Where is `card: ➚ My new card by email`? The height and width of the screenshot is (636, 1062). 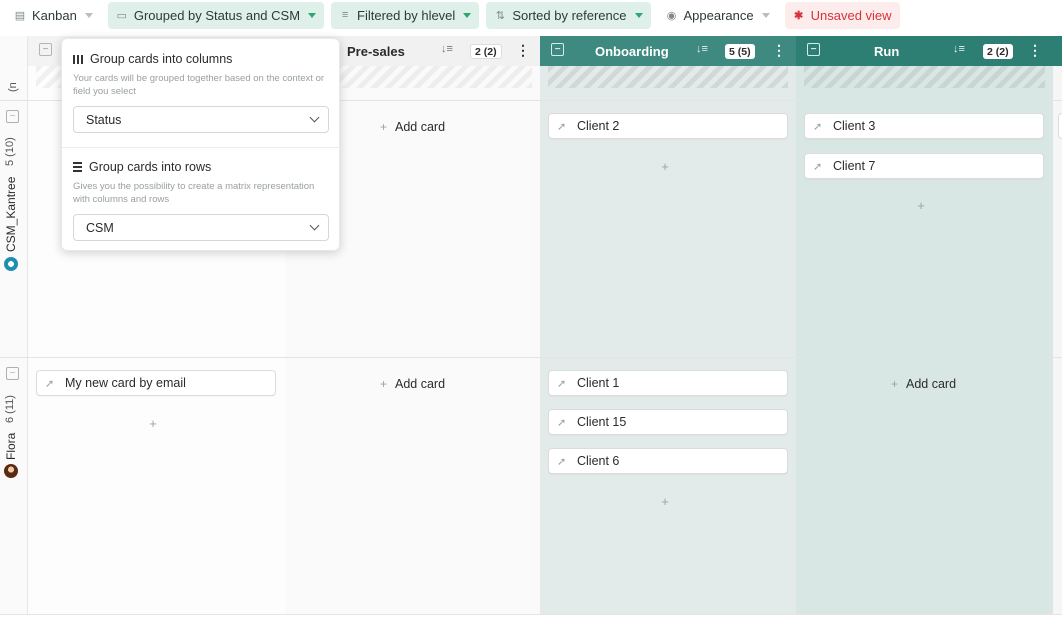
card: ➚ My new card by email is located at coordinates (156, 383).